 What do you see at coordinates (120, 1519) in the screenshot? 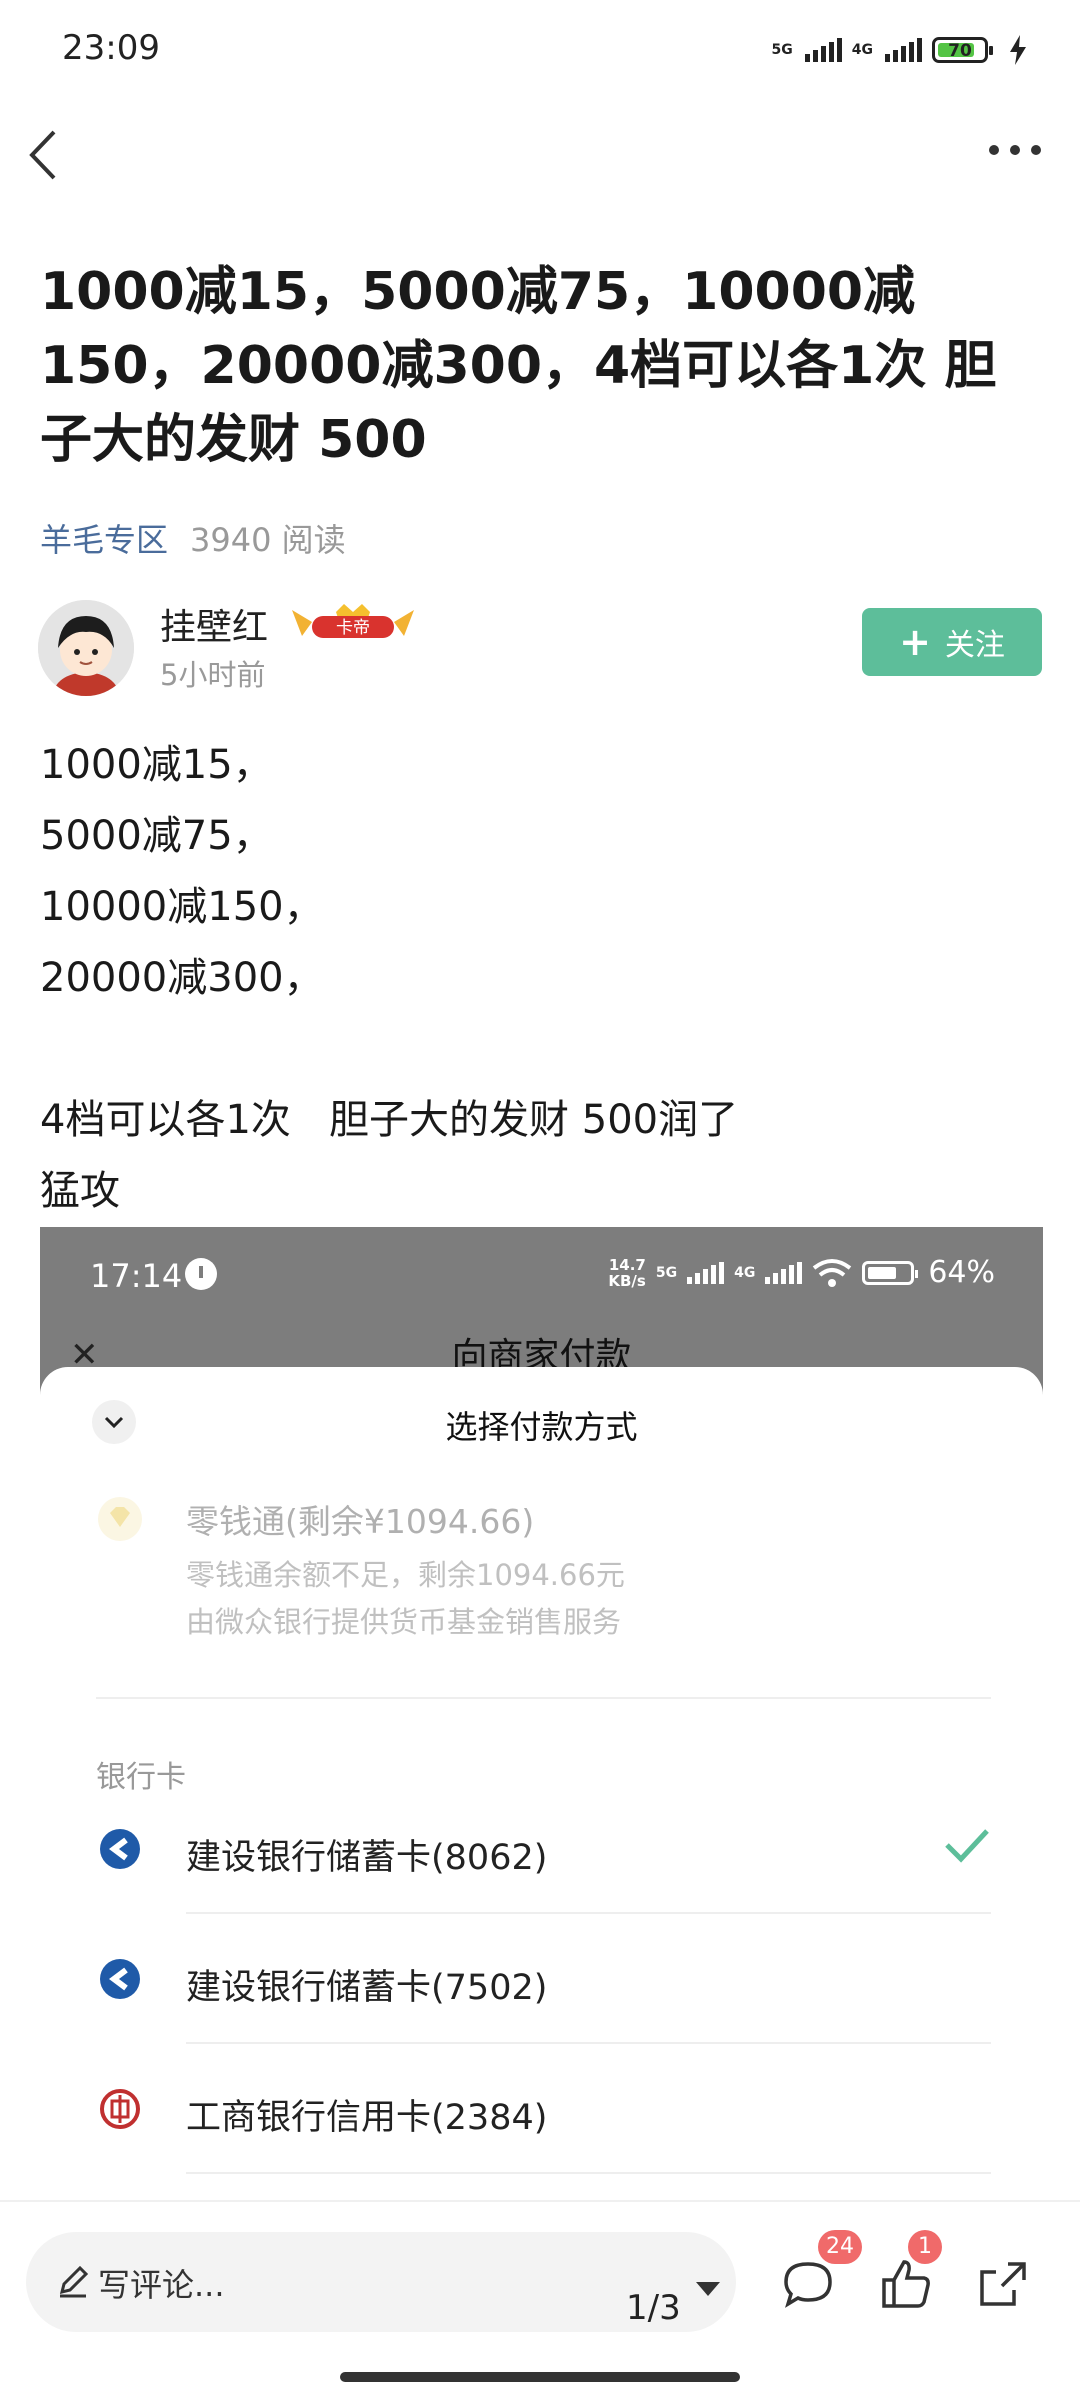
I see `diamond-icon` at bounding box center [120, 1519].